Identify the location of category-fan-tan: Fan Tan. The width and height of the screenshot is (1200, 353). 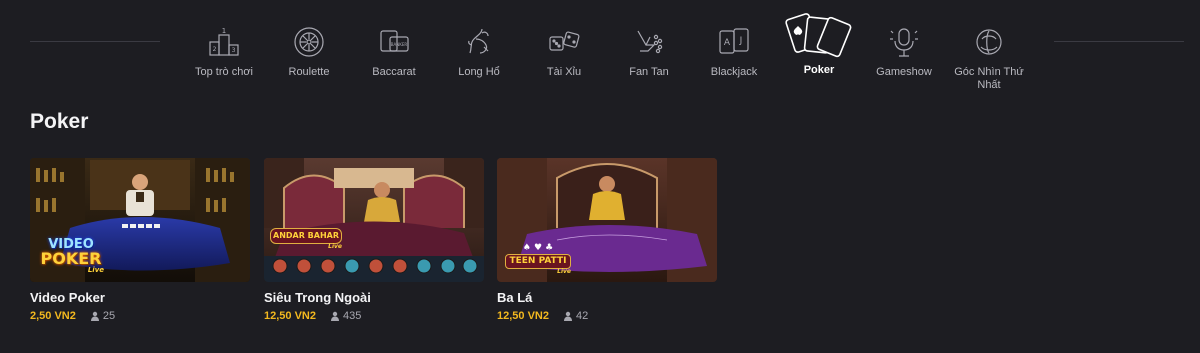
(649, 50).